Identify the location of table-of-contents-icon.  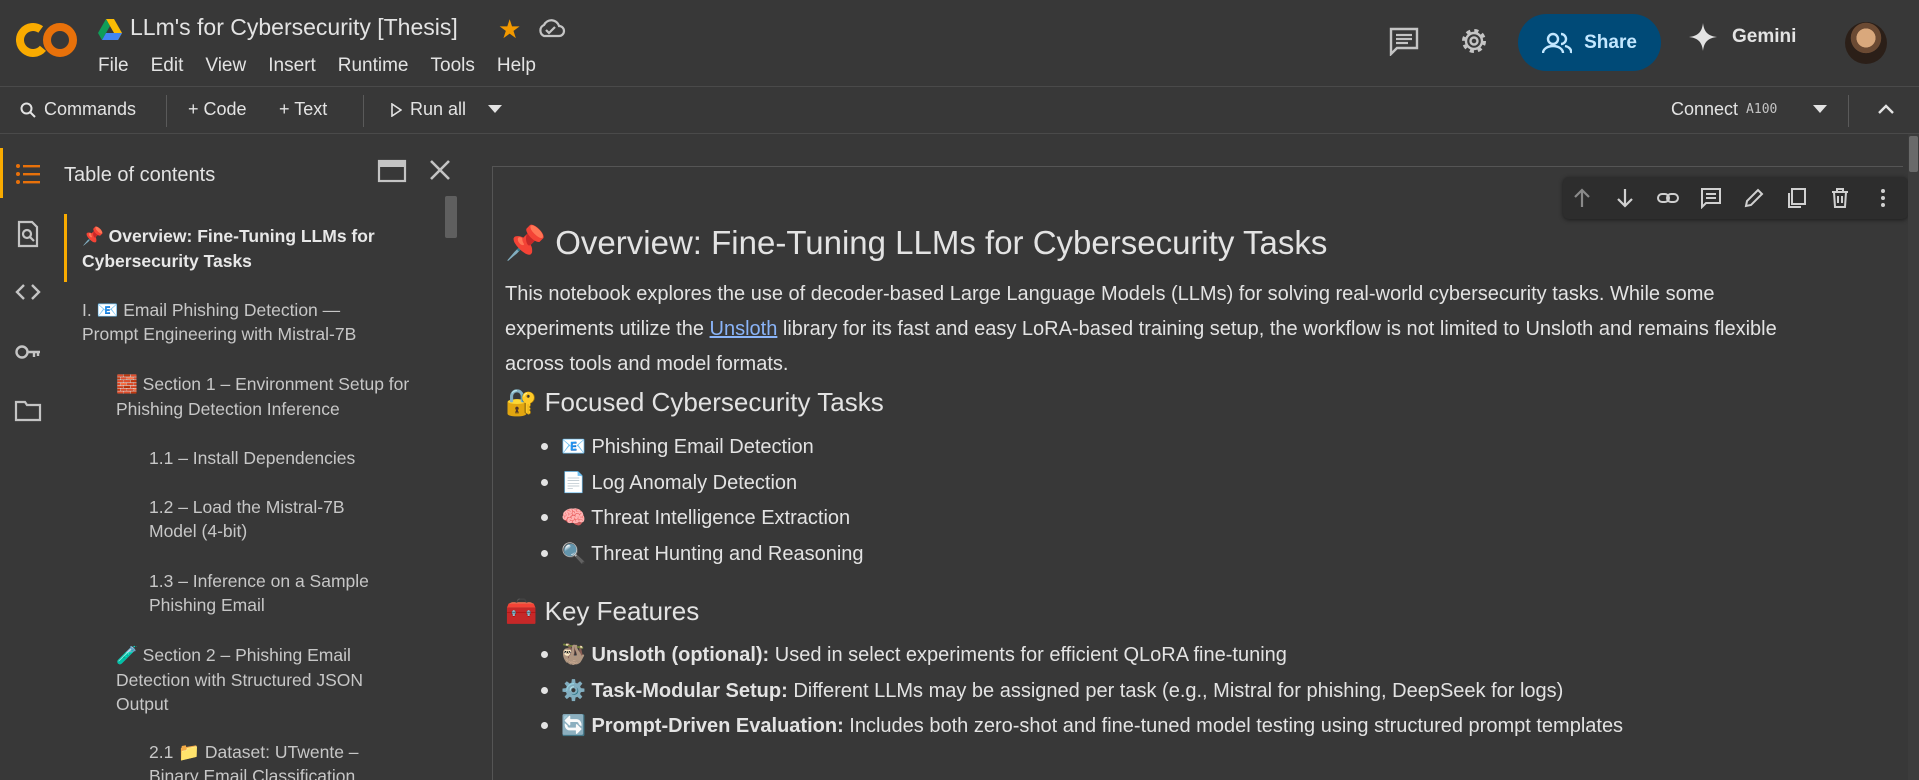
(28, 174).